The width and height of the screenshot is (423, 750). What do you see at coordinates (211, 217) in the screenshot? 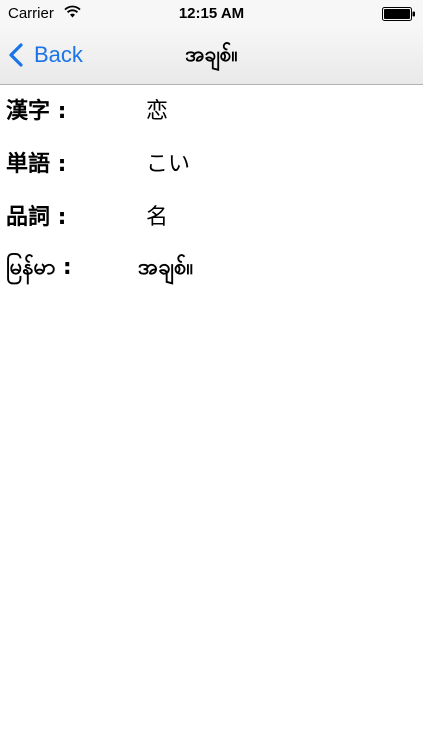
I see `part-of-speech-row: 品詞 : 名` at bounding box center [211, 217].